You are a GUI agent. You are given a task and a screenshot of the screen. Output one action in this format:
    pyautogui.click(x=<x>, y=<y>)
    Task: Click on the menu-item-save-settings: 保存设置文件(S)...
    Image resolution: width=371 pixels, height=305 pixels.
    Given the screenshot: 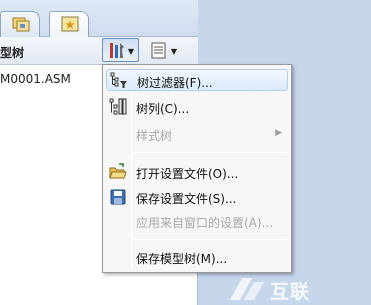 What is the action you would take?
    pyautogui.click(x=197, y=197)
    